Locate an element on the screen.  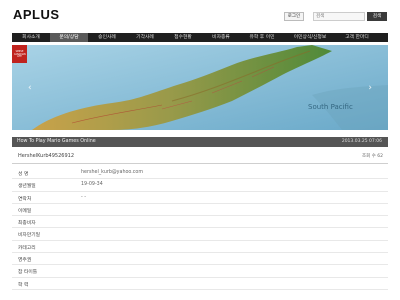
field-row-contact: 연락처 - - is located at coordinates (200, 198).